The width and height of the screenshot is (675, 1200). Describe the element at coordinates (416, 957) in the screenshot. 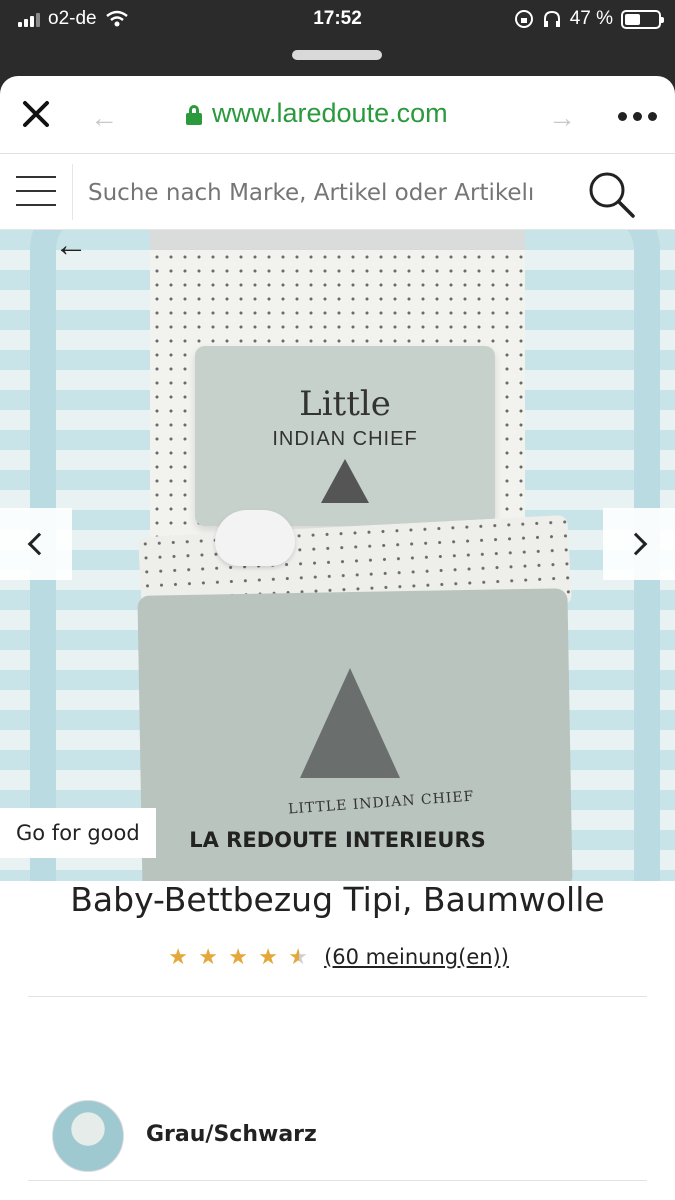

I see `reviews-link: (60 meinung(en))` at that location.